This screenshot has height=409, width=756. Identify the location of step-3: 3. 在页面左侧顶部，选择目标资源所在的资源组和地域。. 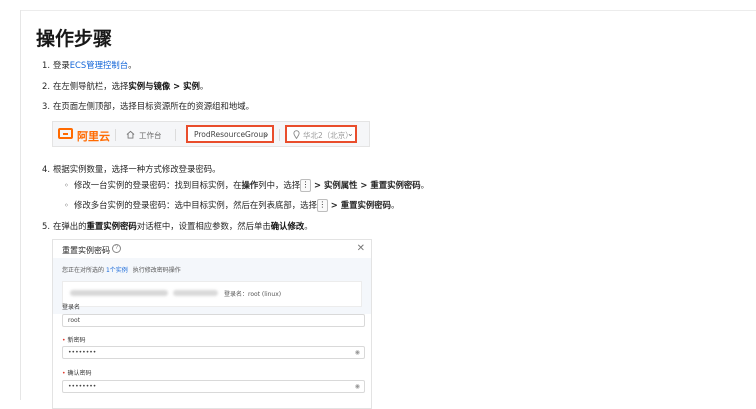
(148, 106).